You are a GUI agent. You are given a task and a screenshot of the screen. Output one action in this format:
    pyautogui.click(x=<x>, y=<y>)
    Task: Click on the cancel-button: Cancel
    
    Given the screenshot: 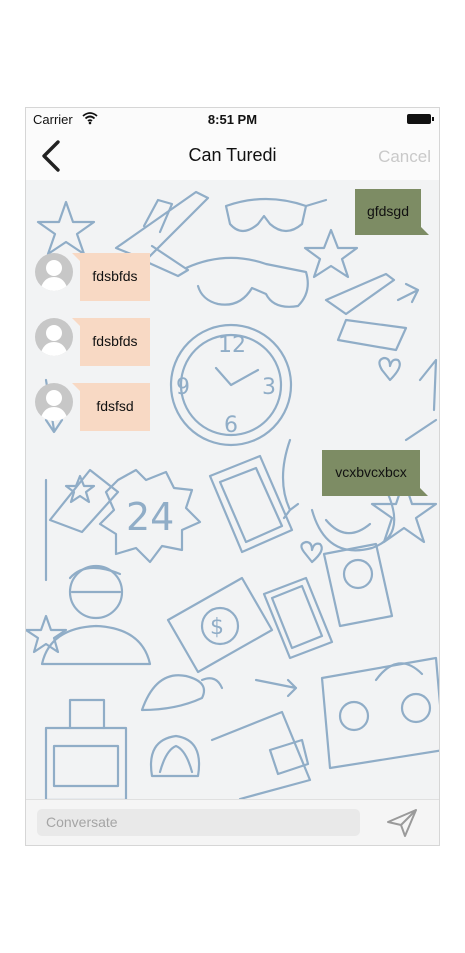 What is the action you would take?
    pyautogui.click(x=404, y=157)
    